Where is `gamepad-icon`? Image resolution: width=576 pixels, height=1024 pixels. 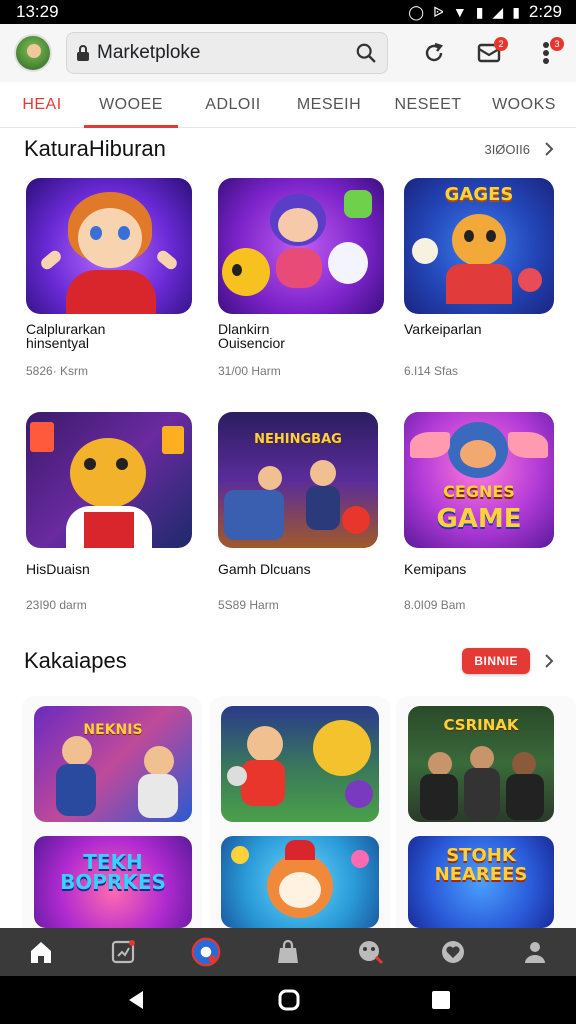 gamepad-icon is located at coordinates (206, 952).